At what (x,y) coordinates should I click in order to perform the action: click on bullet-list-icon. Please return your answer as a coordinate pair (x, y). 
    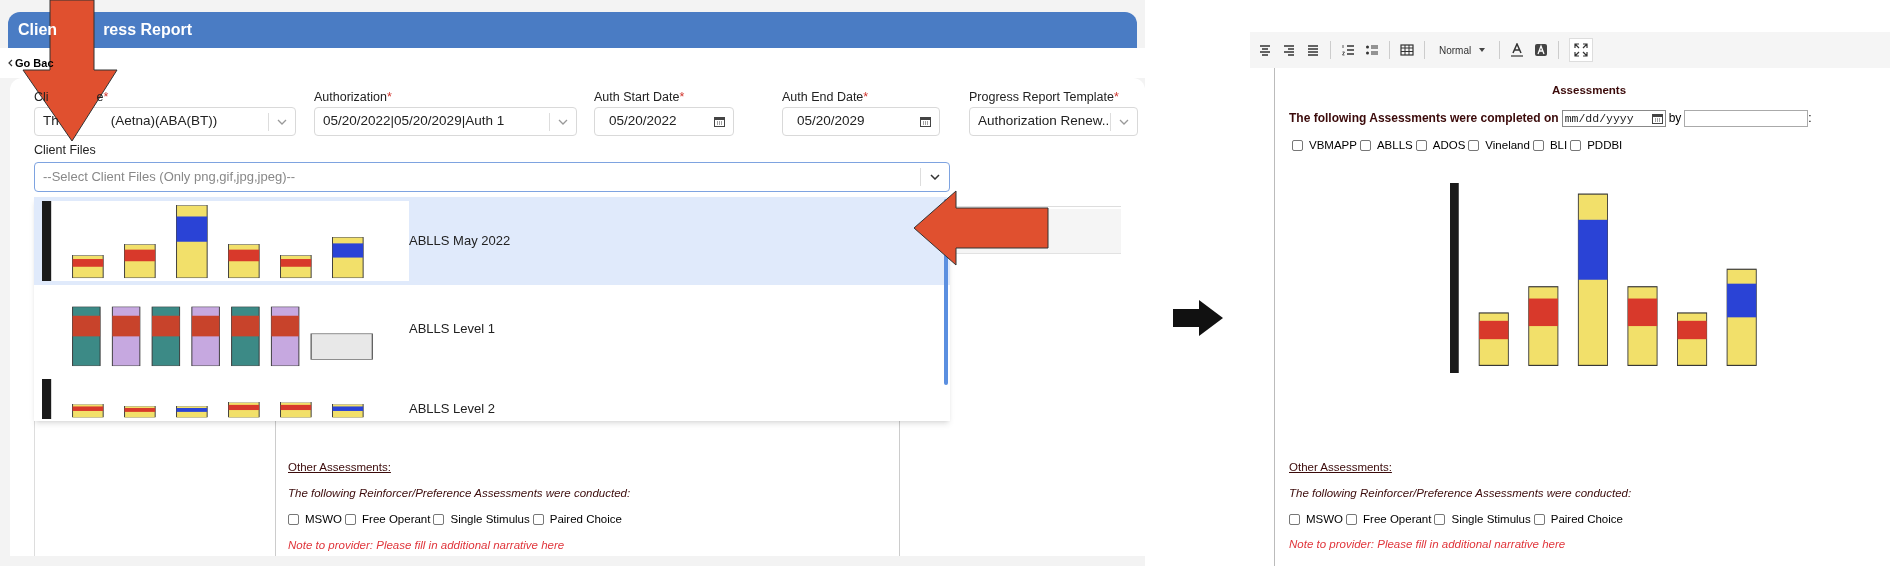
    Looking at the image, I should click on (1372, 50).